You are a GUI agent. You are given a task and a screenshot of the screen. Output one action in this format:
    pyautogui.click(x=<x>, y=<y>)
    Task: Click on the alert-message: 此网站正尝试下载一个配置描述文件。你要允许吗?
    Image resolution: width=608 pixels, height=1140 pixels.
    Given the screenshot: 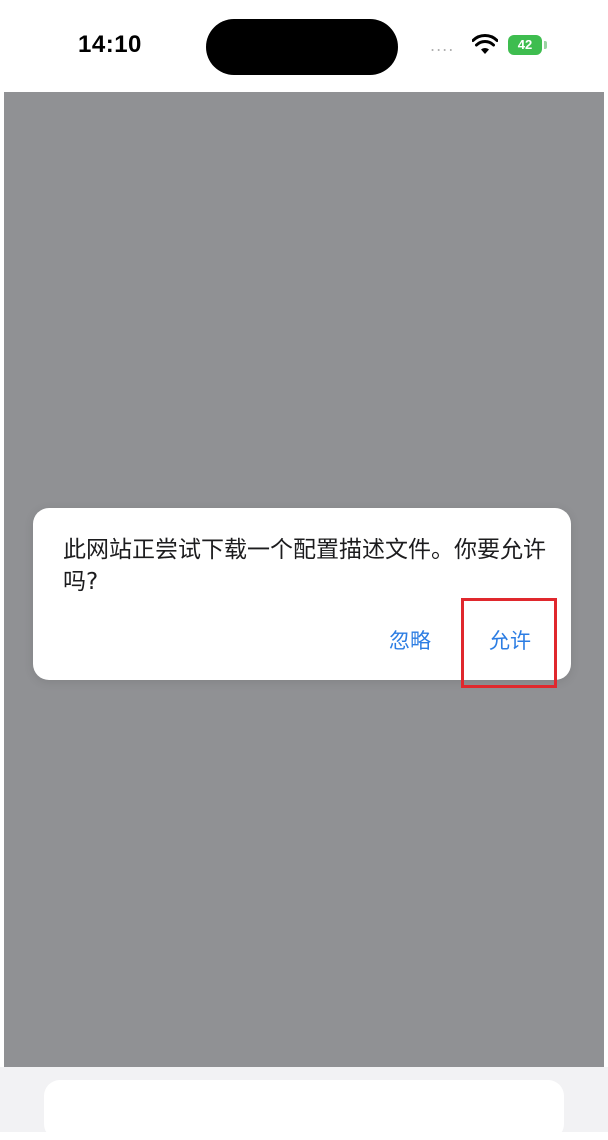 What is the action you would take?
    pyautogui.click(x=304, y=566)
    